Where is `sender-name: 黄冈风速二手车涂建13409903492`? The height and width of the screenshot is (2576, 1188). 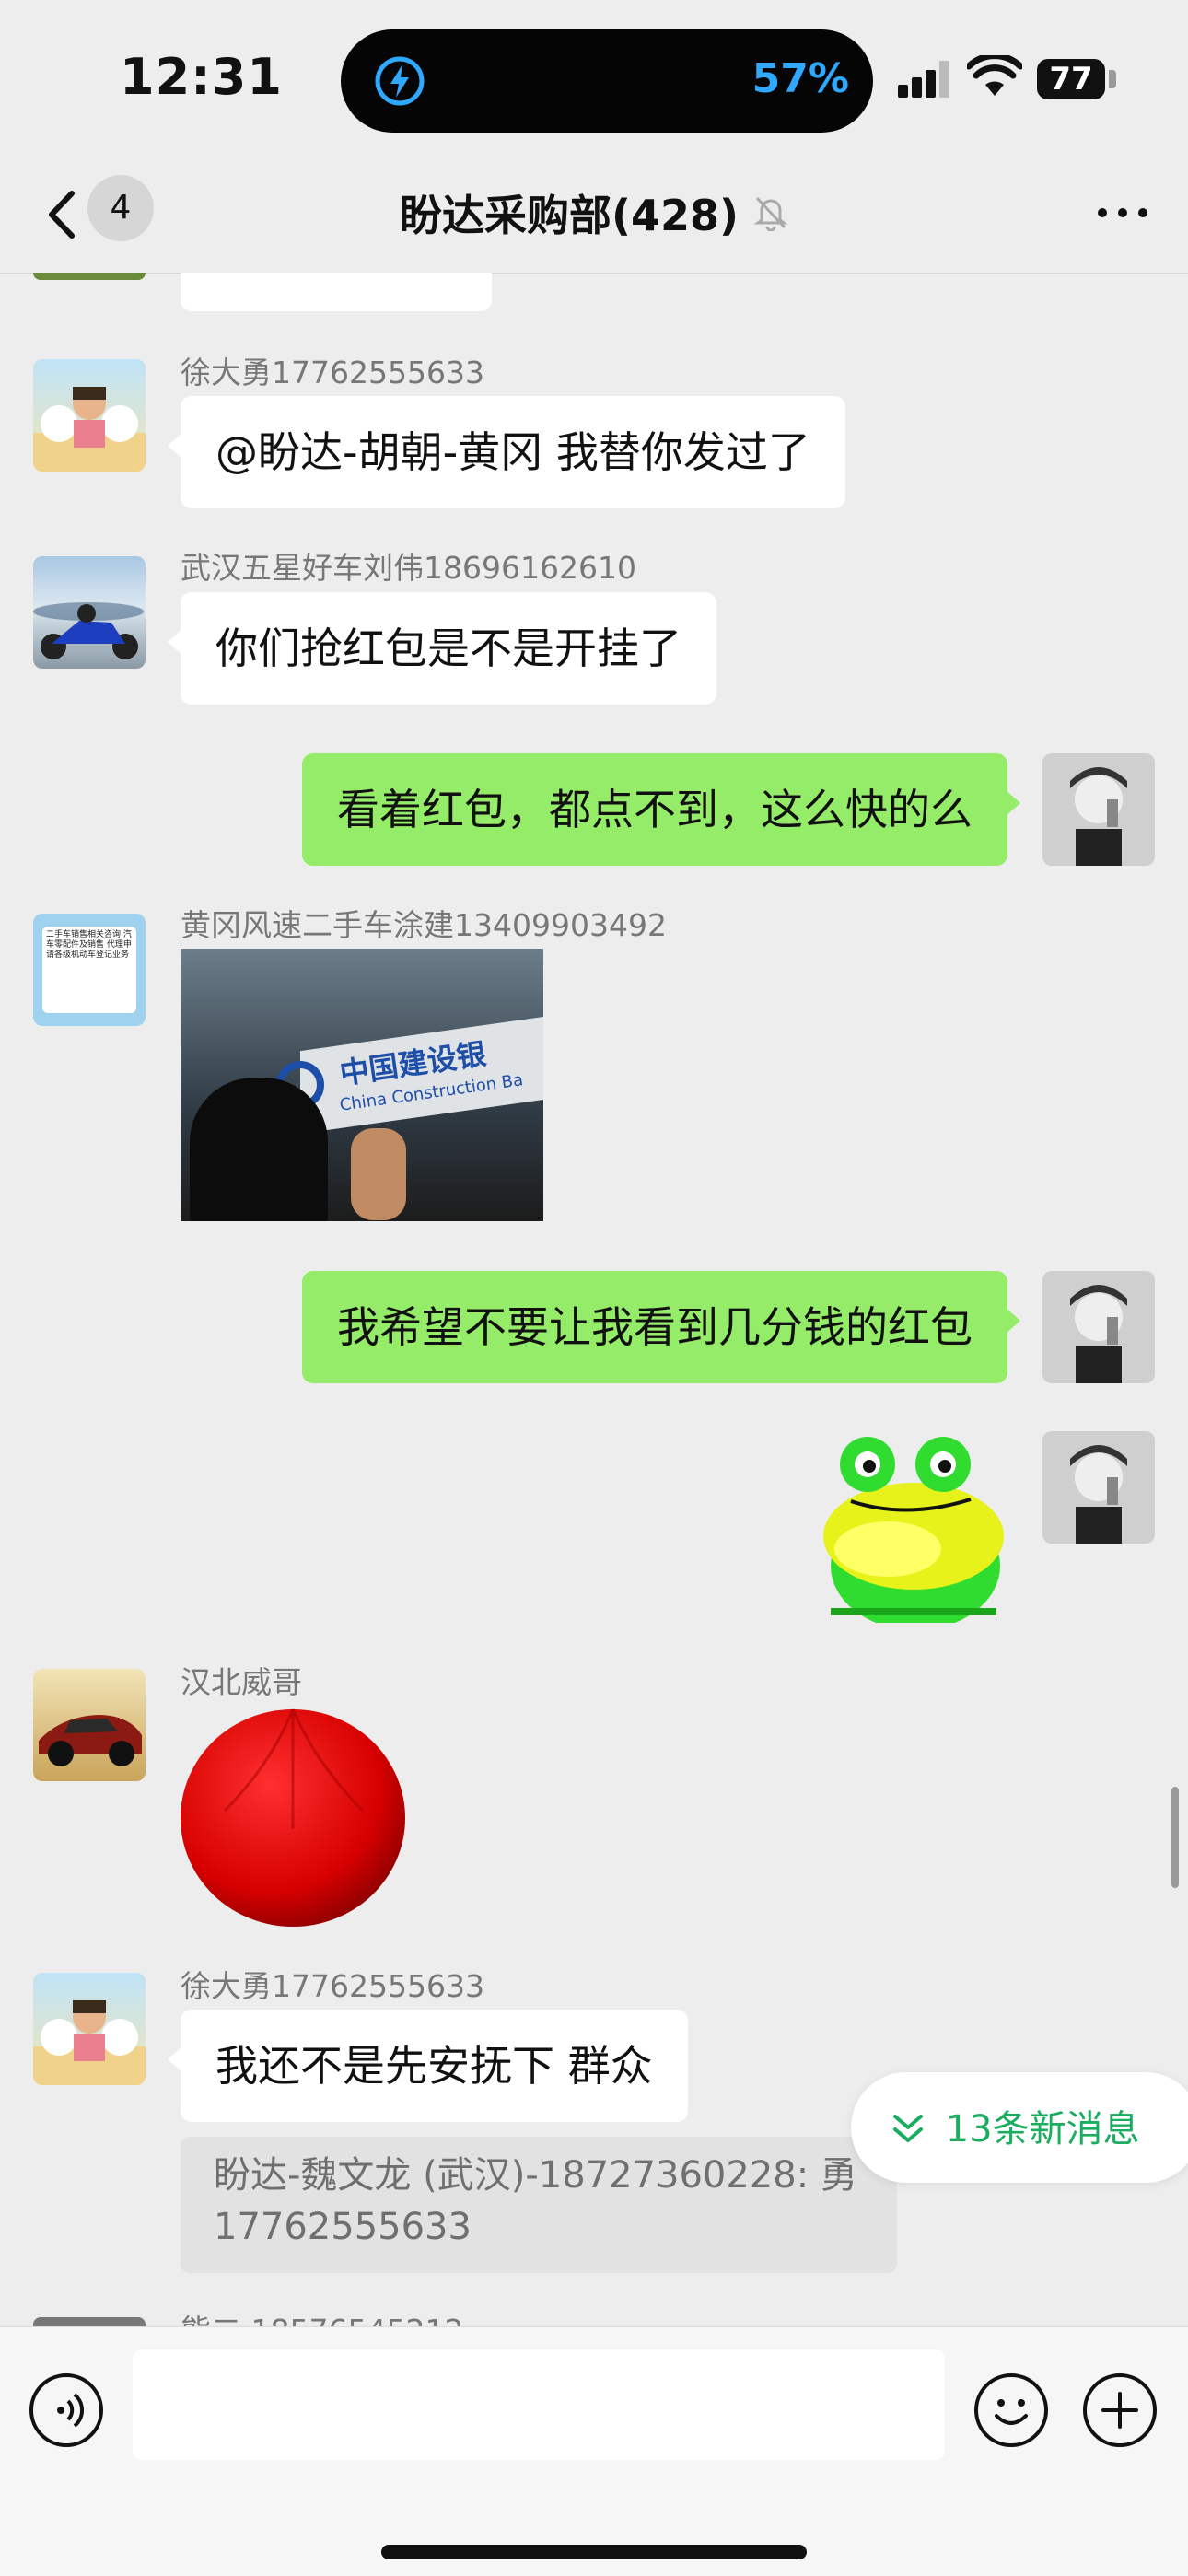 sender-name: 黄冈风速二手车涂建13409903492 is located at coordinates (424, 925).